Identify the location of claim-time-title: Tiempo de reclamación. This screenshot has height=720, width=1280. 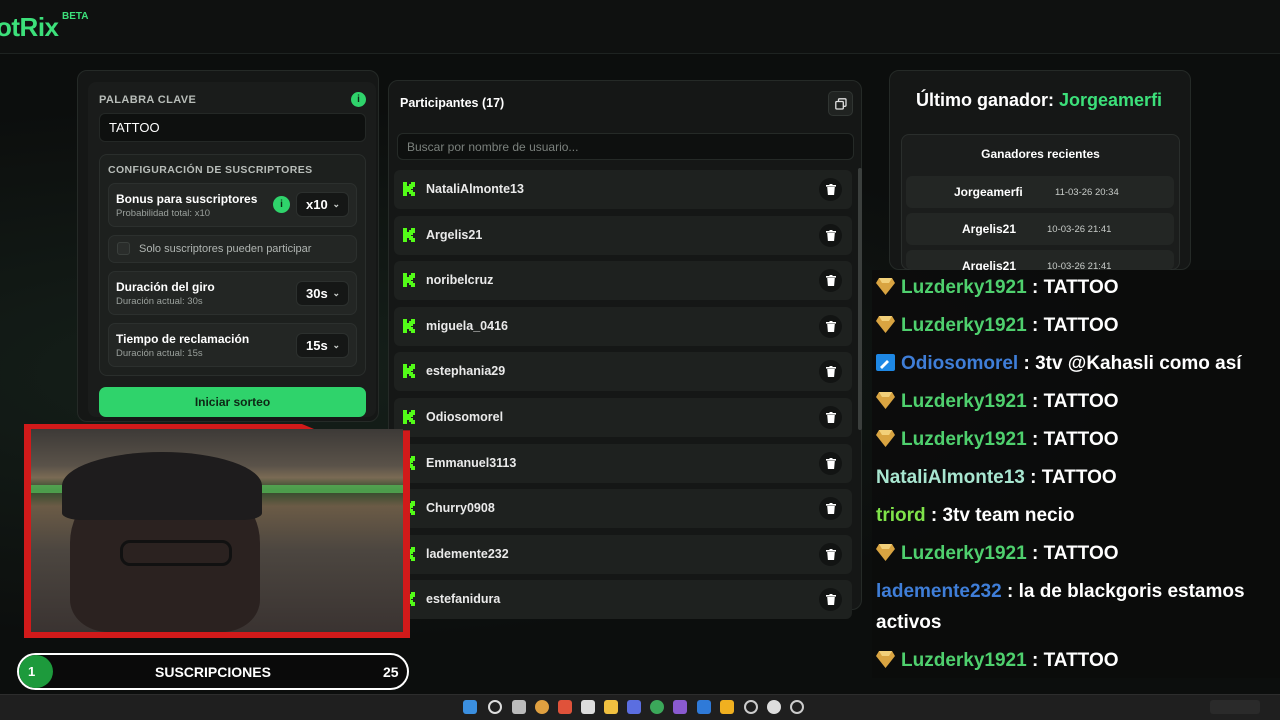
(183, 339).